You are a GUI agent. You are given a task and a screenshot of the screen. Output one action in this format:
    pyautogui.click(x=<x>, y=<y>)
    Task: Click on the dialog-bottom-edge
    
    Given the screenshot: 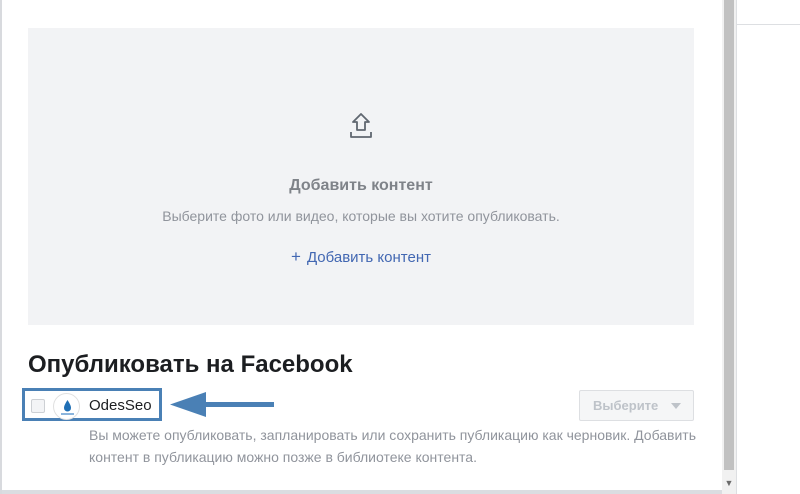 What is the action you would take?
    pyautogui.click(x=362, y=492)
    